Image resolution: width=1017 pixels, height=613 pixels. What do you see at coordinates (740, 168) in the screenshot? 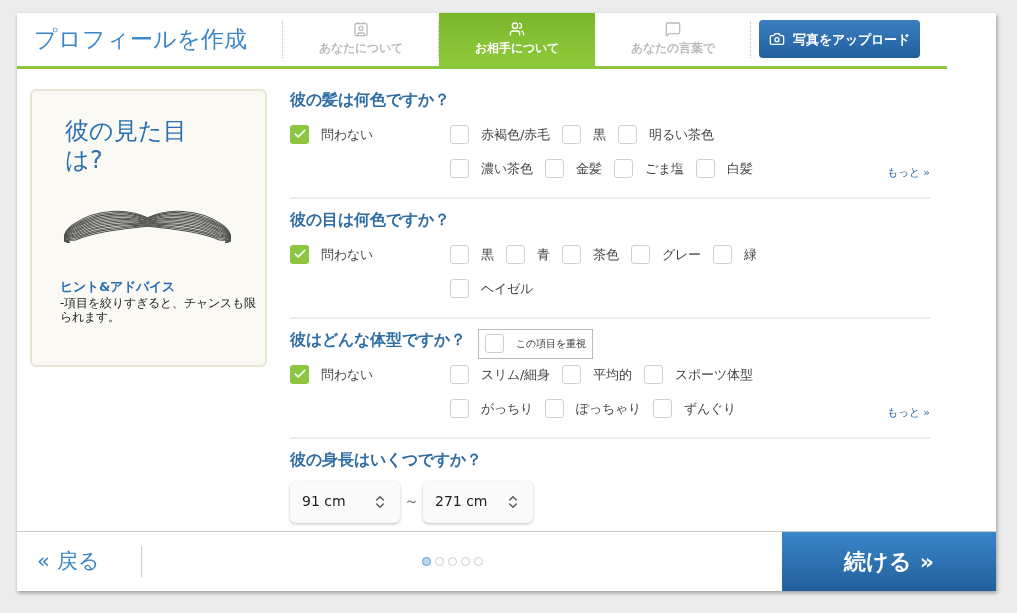
I see `option-label: 白髪` at bounding box center [740, 168].